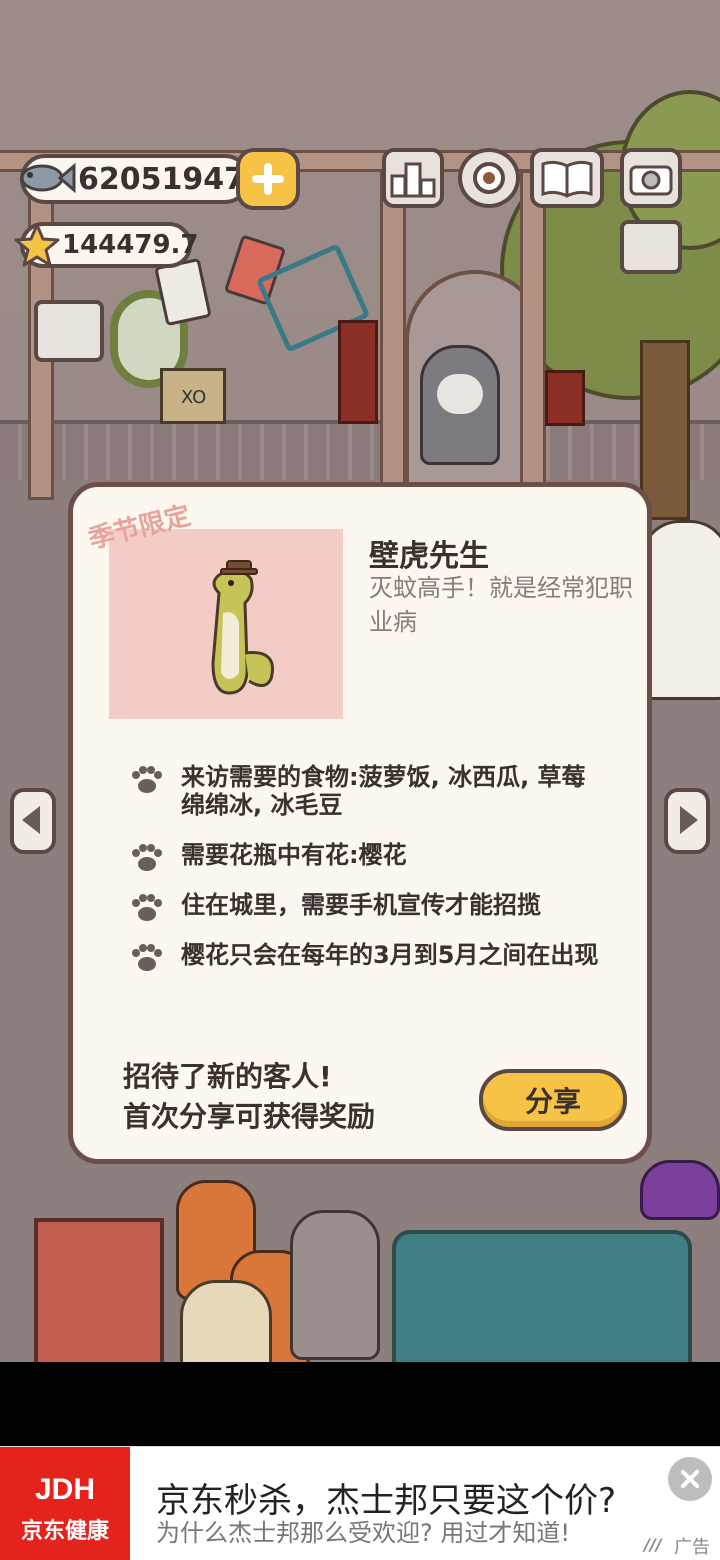  I want to click on character-name: 壁虎先生, so click(429, 556).